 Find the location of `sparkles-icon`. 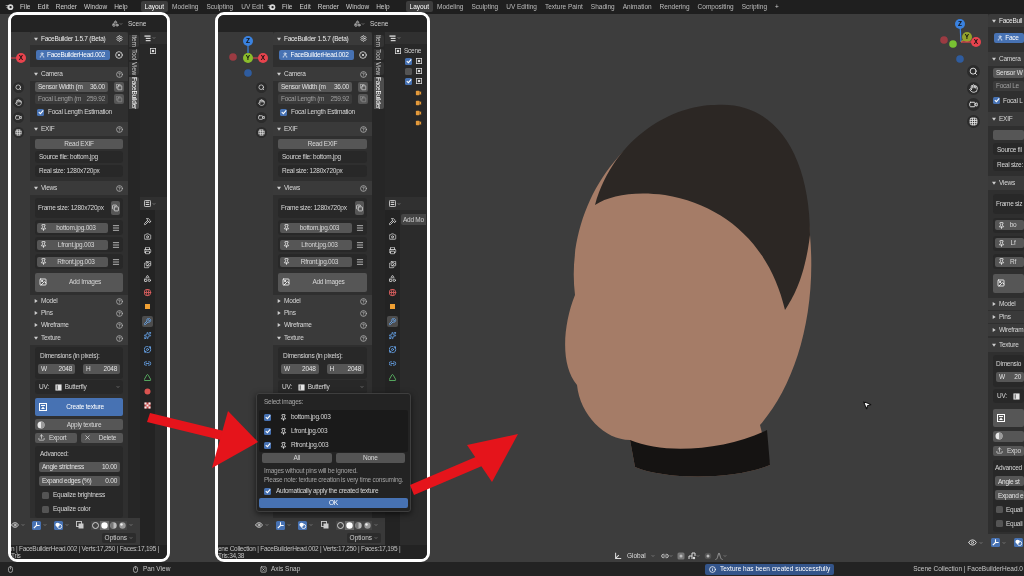

sparkles-icon is located at coordinates (147, 335).